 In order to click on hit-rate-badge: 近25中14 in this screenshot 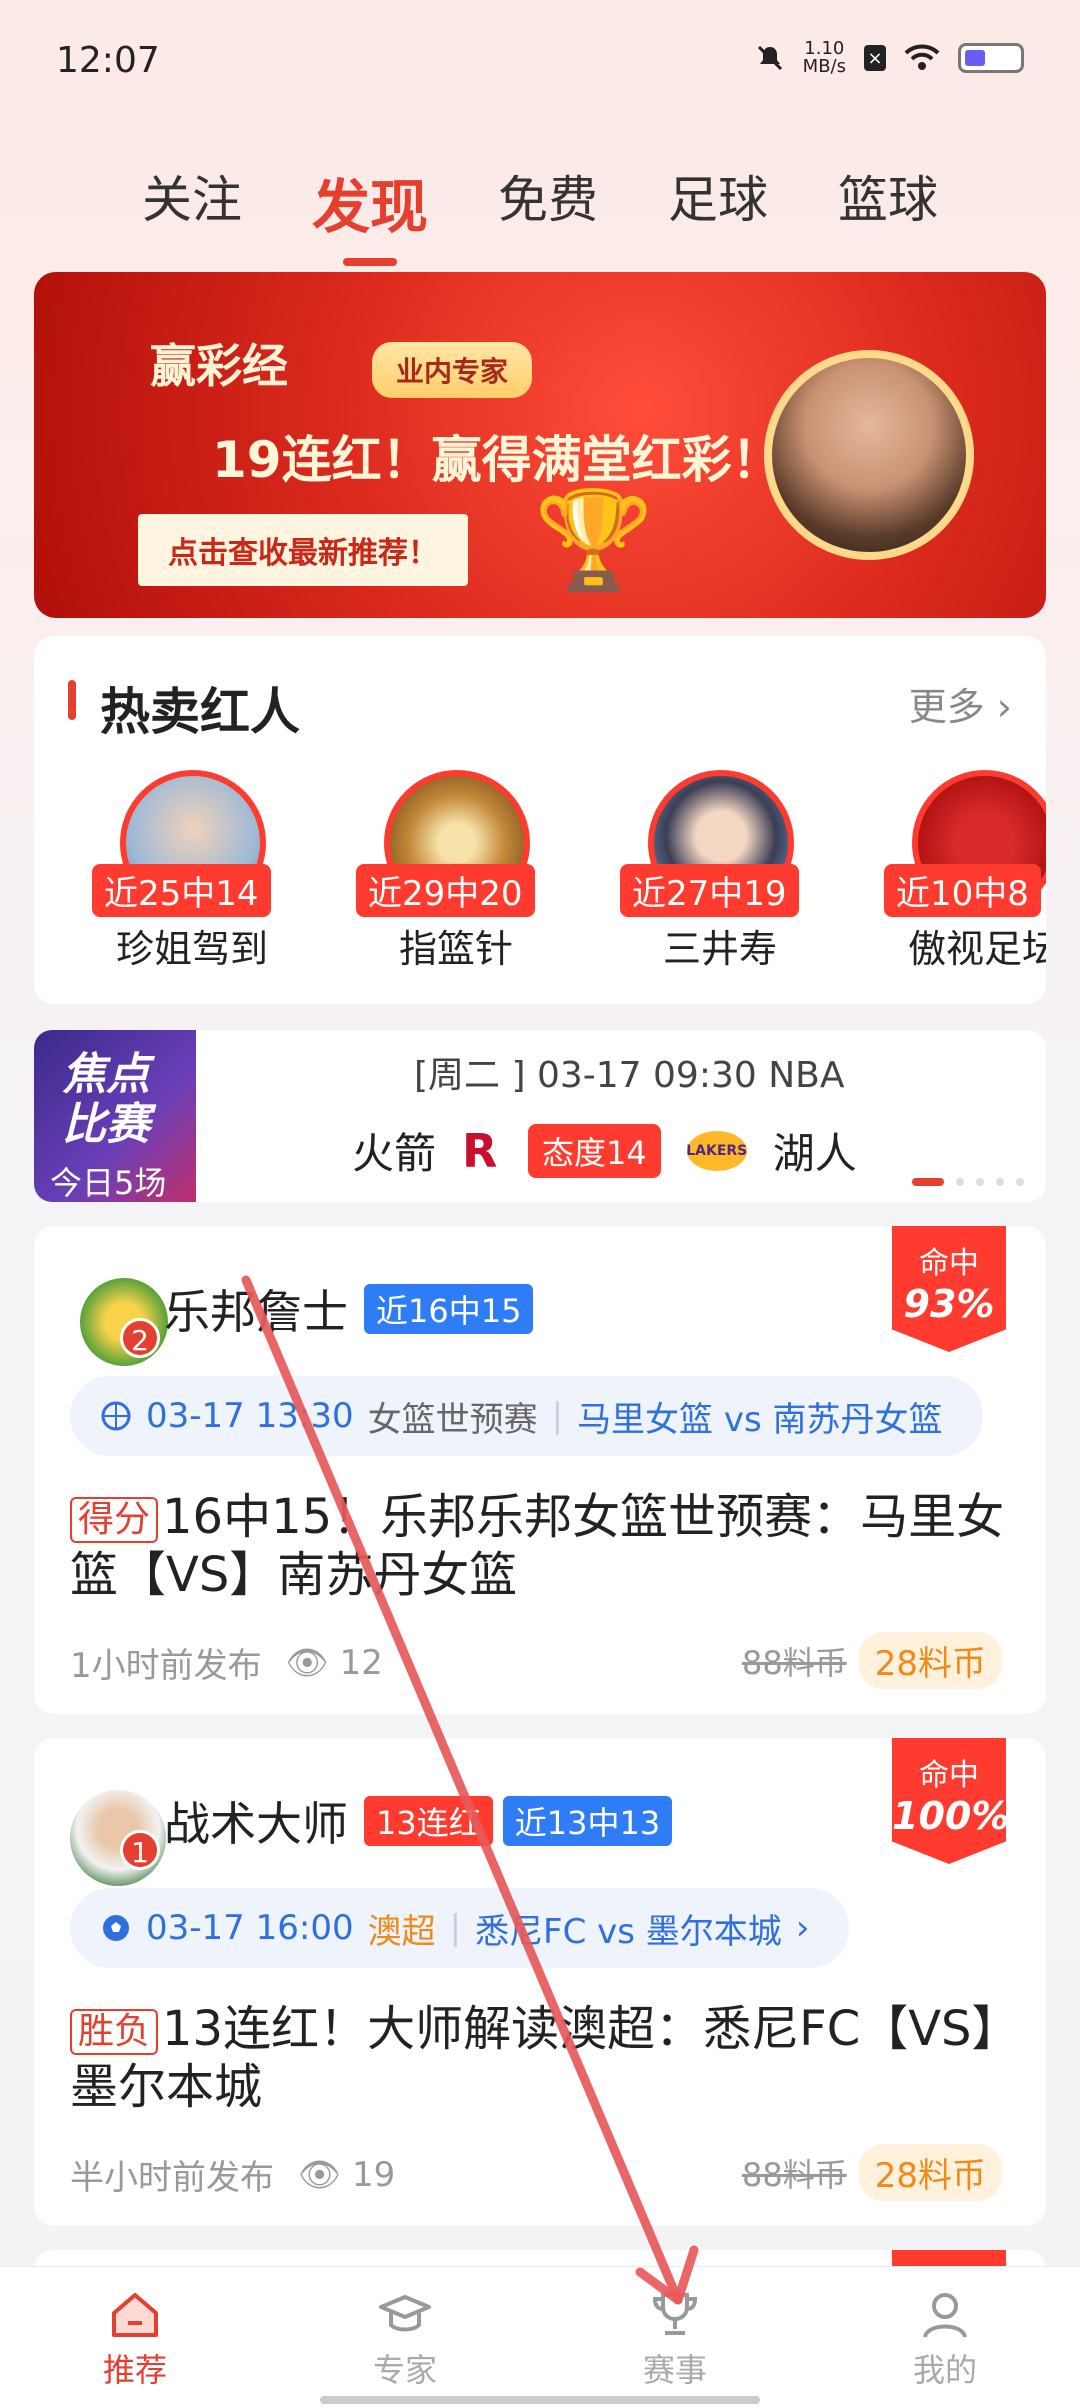, I will do `click(181, 890)`.